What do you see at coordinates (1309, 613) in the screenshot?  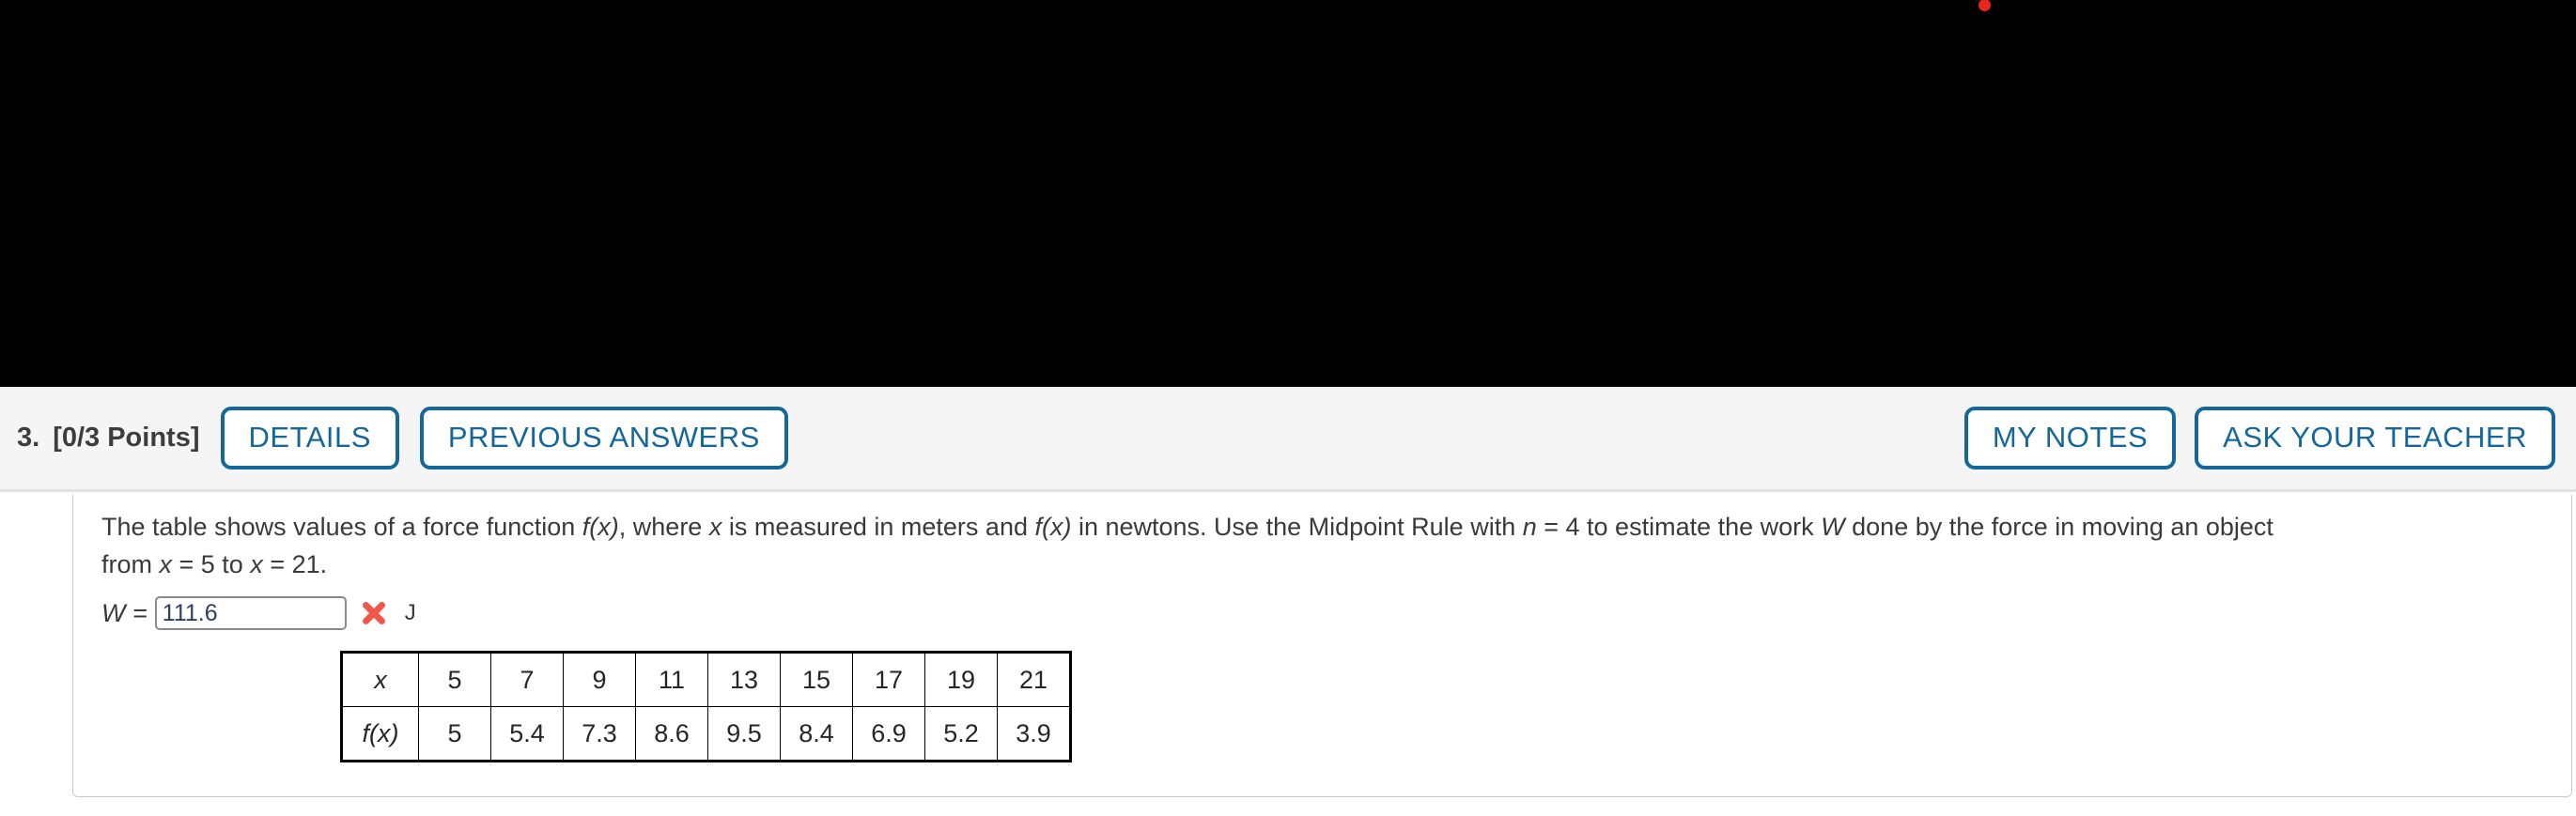 I see `answer-row: W = J` at bounding box center [1309, 613].